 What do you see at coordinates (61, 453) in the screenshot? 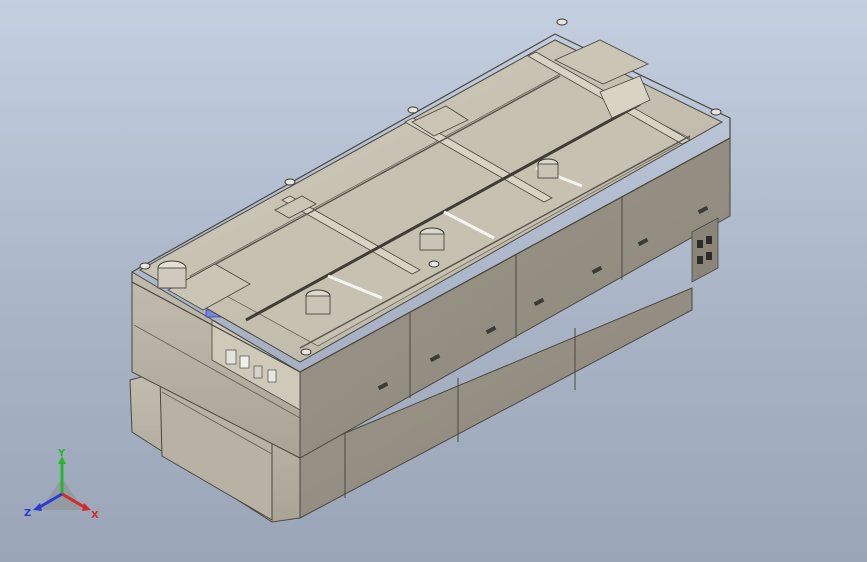
I see `y-axis-label: Y` at bounding box center [61, 453].